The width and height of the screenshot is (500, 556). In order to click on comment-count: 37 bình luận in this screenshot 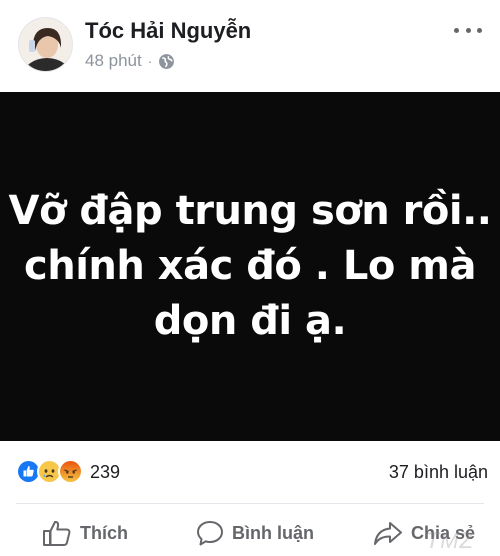, I will do `click(438, 472)`.